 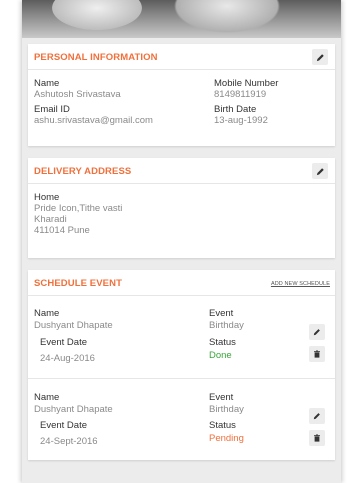 I want to click on edit-address-button, so click(x=320, y=171).